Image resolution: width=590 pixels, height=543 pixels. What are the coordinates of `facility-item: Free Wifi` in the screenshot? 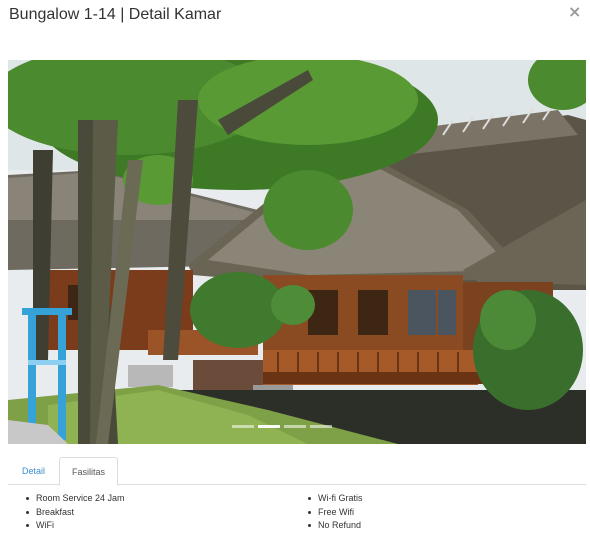 It's located at (334, 513).